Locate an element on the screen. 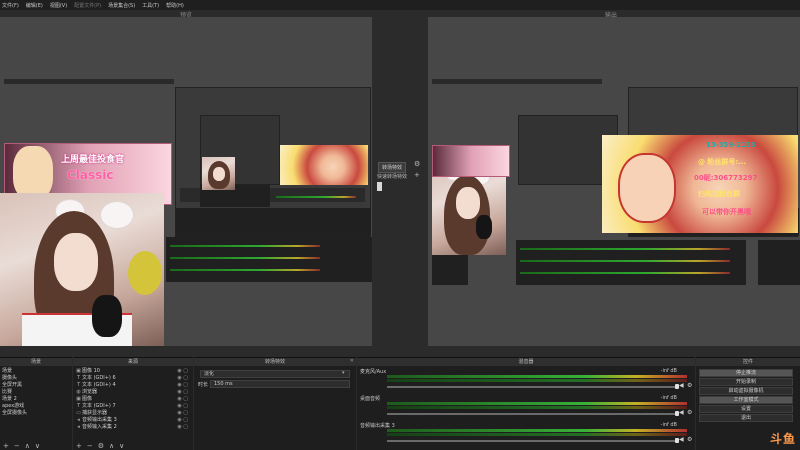 The image size is (800, 450). start-recording-button: 开始录制 is located at coordinates (746, 382).